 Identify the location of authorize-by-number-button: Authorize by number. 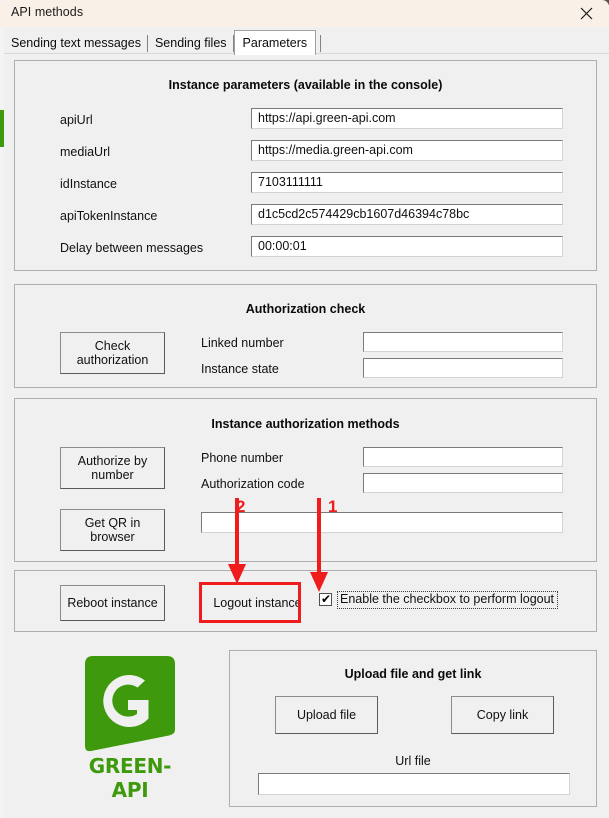
(112, 468).